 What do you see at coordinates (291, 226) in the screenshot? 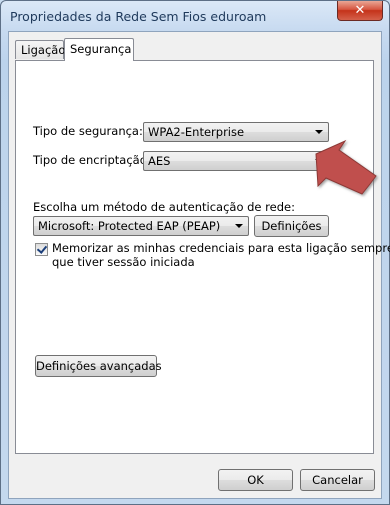
I see `auth-settings-button: Definições` at bounding box center [291, 226].